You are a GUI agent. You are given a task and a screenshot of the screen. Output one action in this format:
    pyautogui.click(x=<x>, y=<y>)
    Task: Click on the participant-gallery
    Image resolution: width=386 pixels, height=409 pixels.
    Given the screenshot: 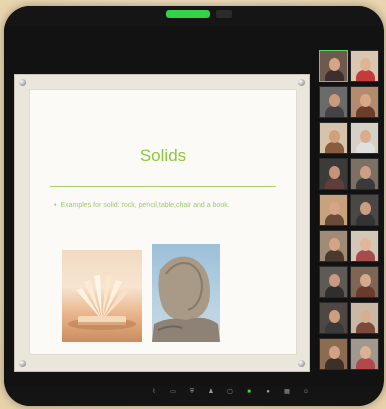 What is the action you would take?
    pyautogui.click(x=350, y=210)
    